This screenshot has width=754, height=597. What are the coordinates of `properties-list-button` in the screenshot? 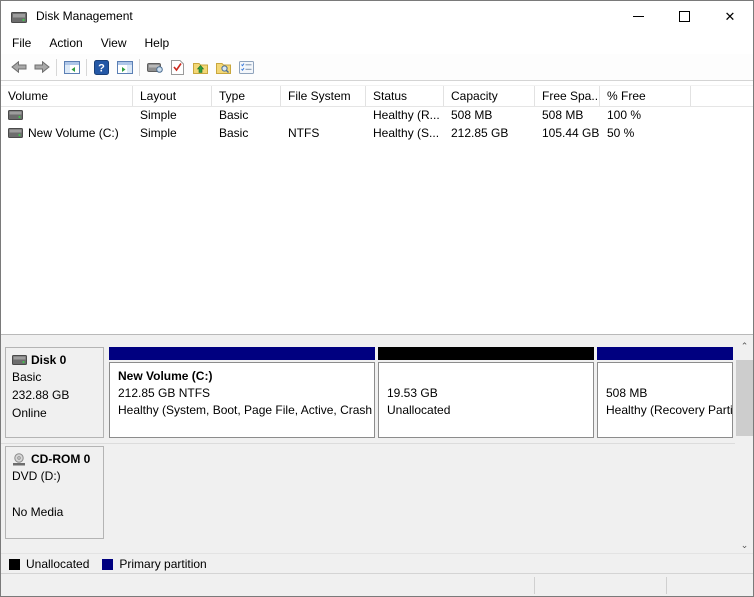 It's located at (246, 67).